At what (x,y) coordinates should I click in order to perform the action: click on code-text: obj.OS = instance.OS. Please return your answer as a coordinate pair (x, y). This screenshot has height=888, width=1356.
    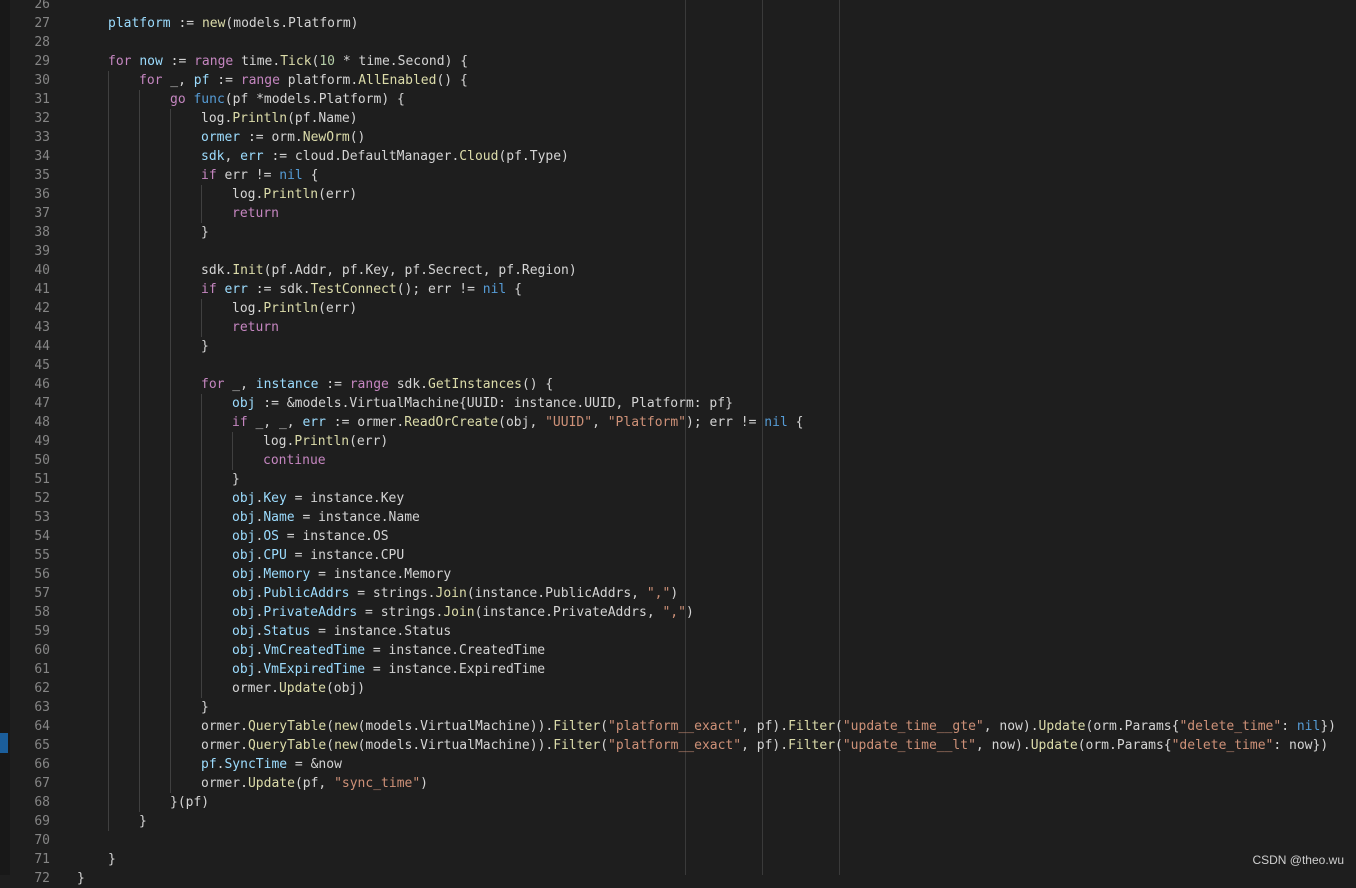
    Looking at the image, I should click on (310, 536).